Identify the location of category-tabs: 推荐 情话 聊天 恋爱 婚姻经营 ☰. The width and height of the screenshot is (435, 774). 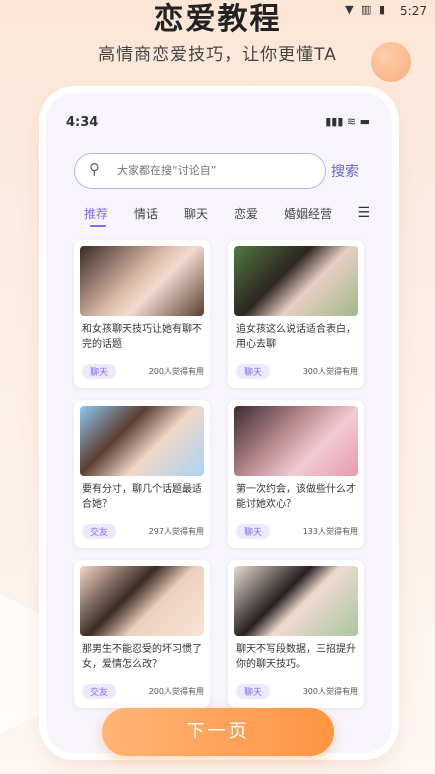
(227, 217).